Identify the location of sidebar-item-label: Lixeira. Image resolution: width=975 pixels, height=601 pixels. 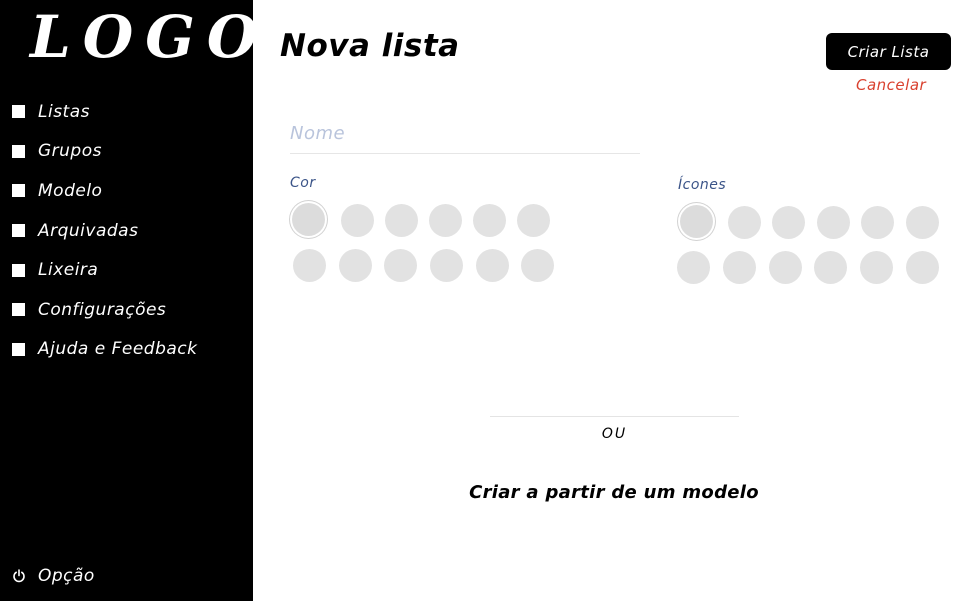
(68, 270).